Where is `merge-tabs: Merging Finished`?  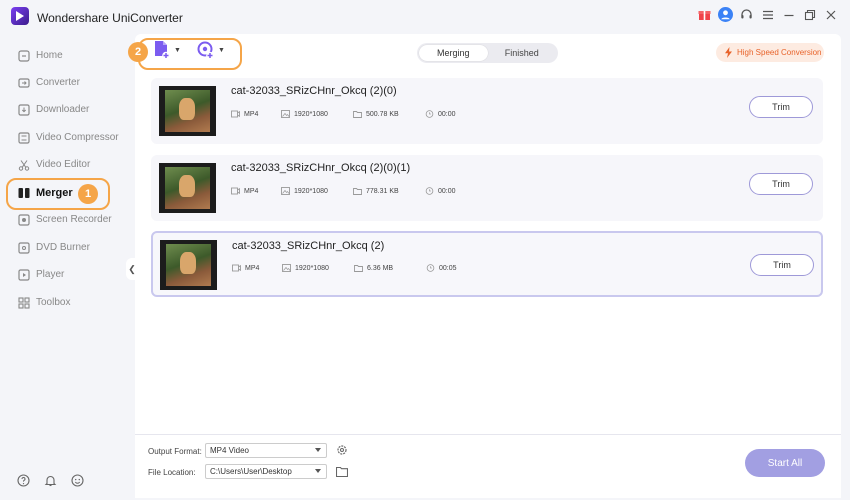 merge-tabs: Merging Finished is located at coordinates (487, 53).